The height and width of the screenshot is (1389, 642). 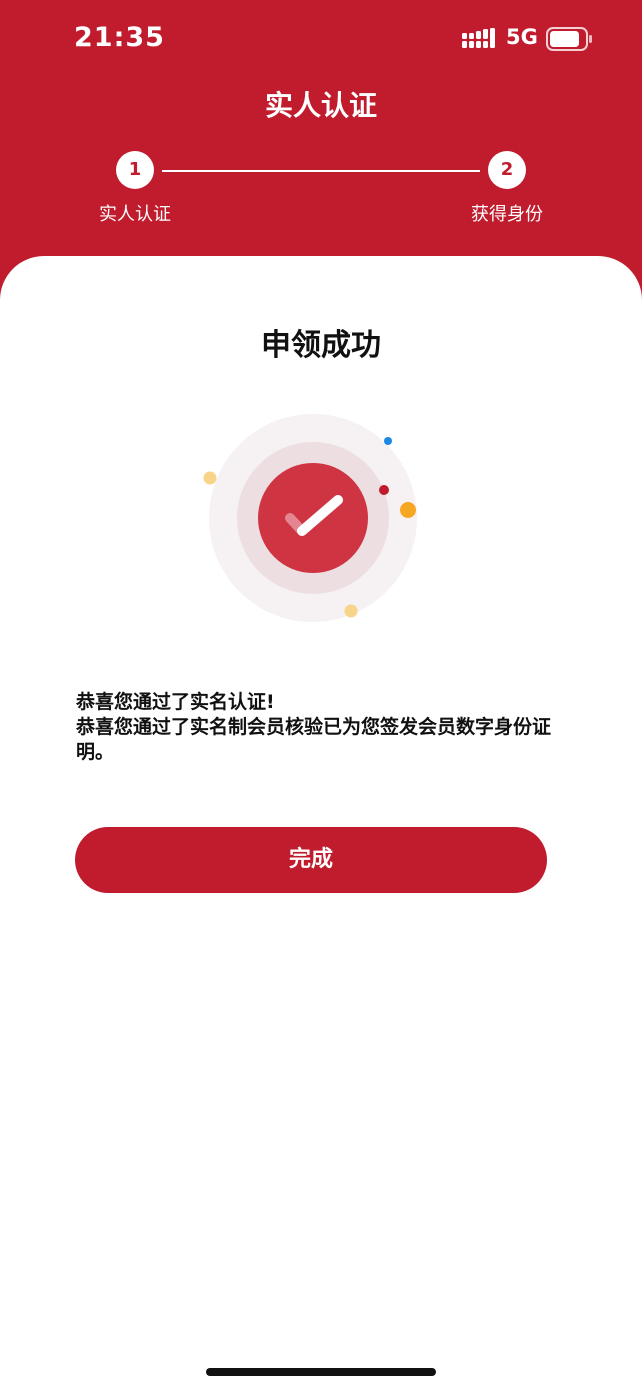 What do you see at coordinates (311, 860) in the screenshot?
I see `done-button: 完成` at bounding box center [311, 860].